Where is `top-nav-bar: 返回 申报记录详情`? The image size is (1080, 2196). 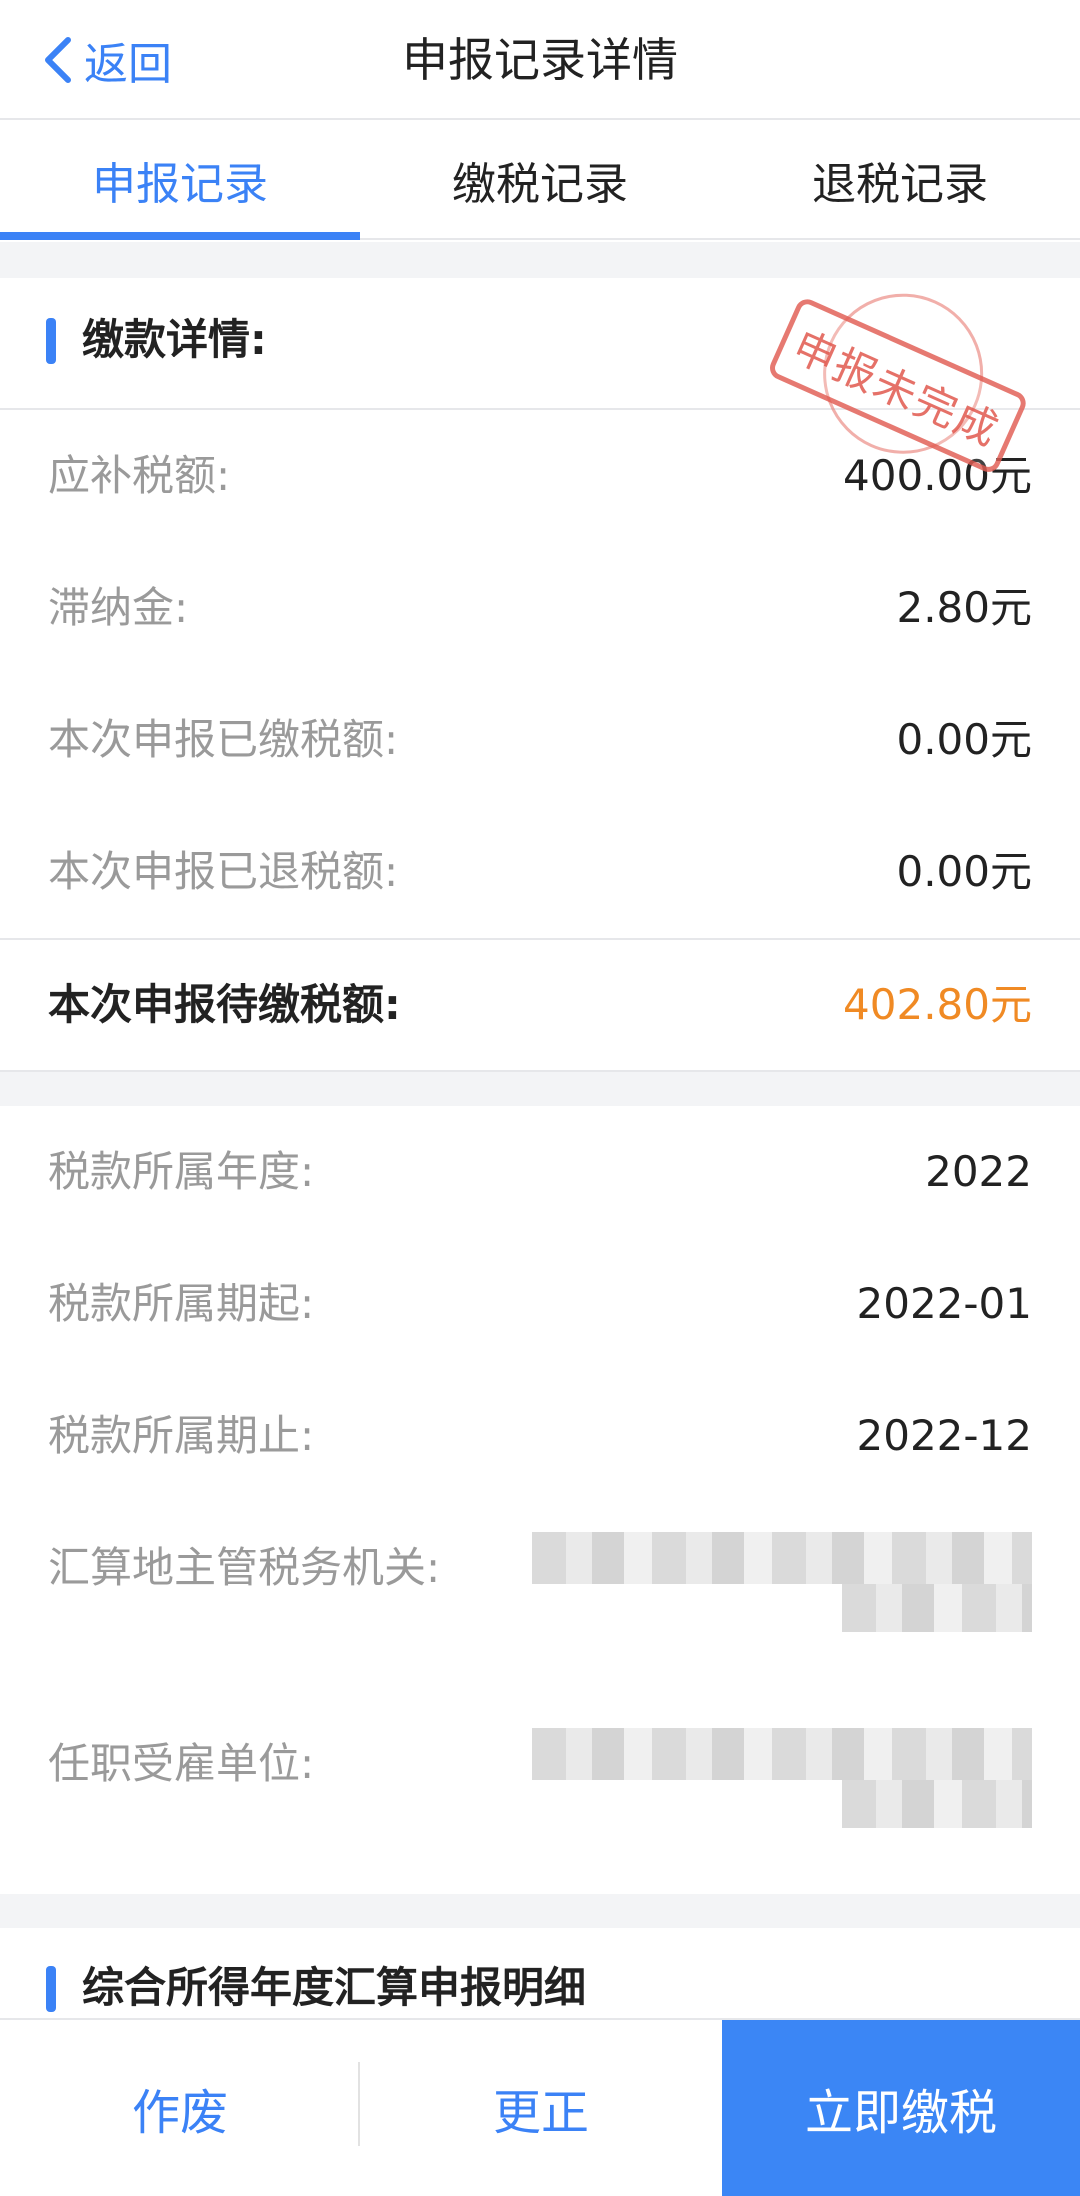
top-nav-bar: 返回 申报记录详情 is located at coordinates (540, 60).